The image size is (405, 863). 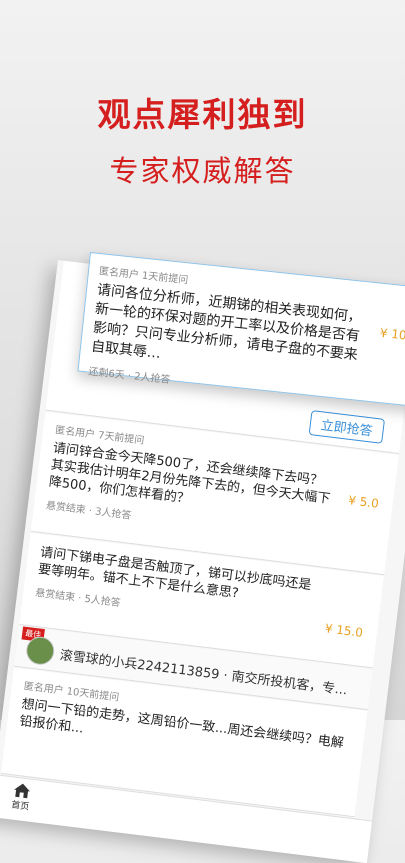 I want to click on home-icon, so click(x=22, y=791).